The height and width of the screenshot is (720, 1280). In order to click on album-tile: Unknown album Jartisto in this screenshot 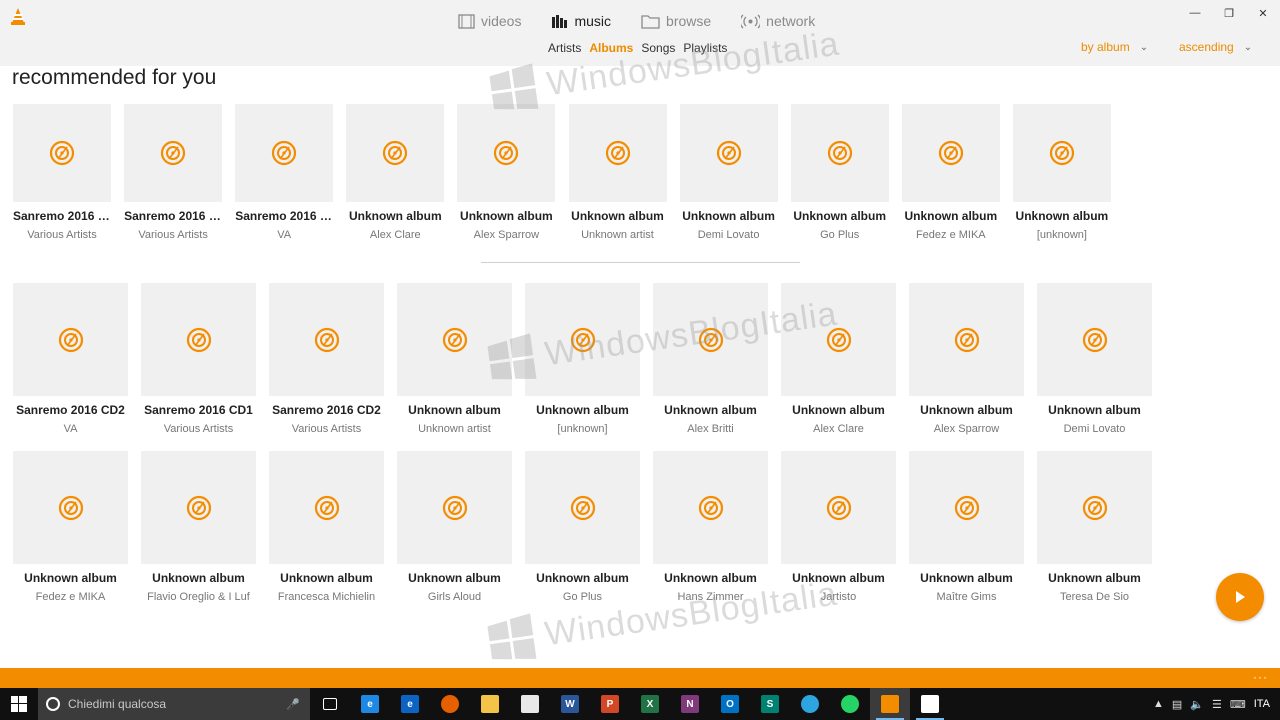, I will do `click(838, 527)`.